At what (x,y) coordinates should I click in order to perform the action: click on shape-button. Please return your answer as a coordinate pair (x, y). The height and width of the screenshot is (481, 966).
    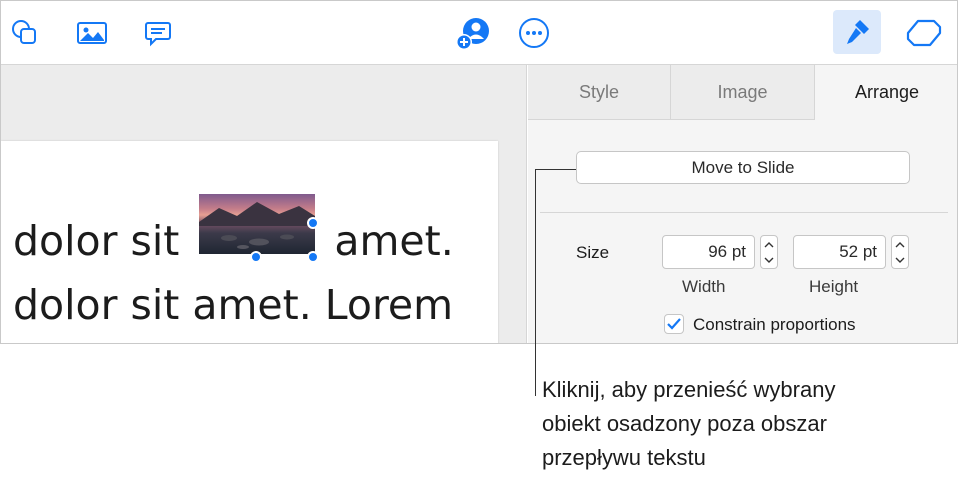
    Looking at the image, I should click on (25, 33).